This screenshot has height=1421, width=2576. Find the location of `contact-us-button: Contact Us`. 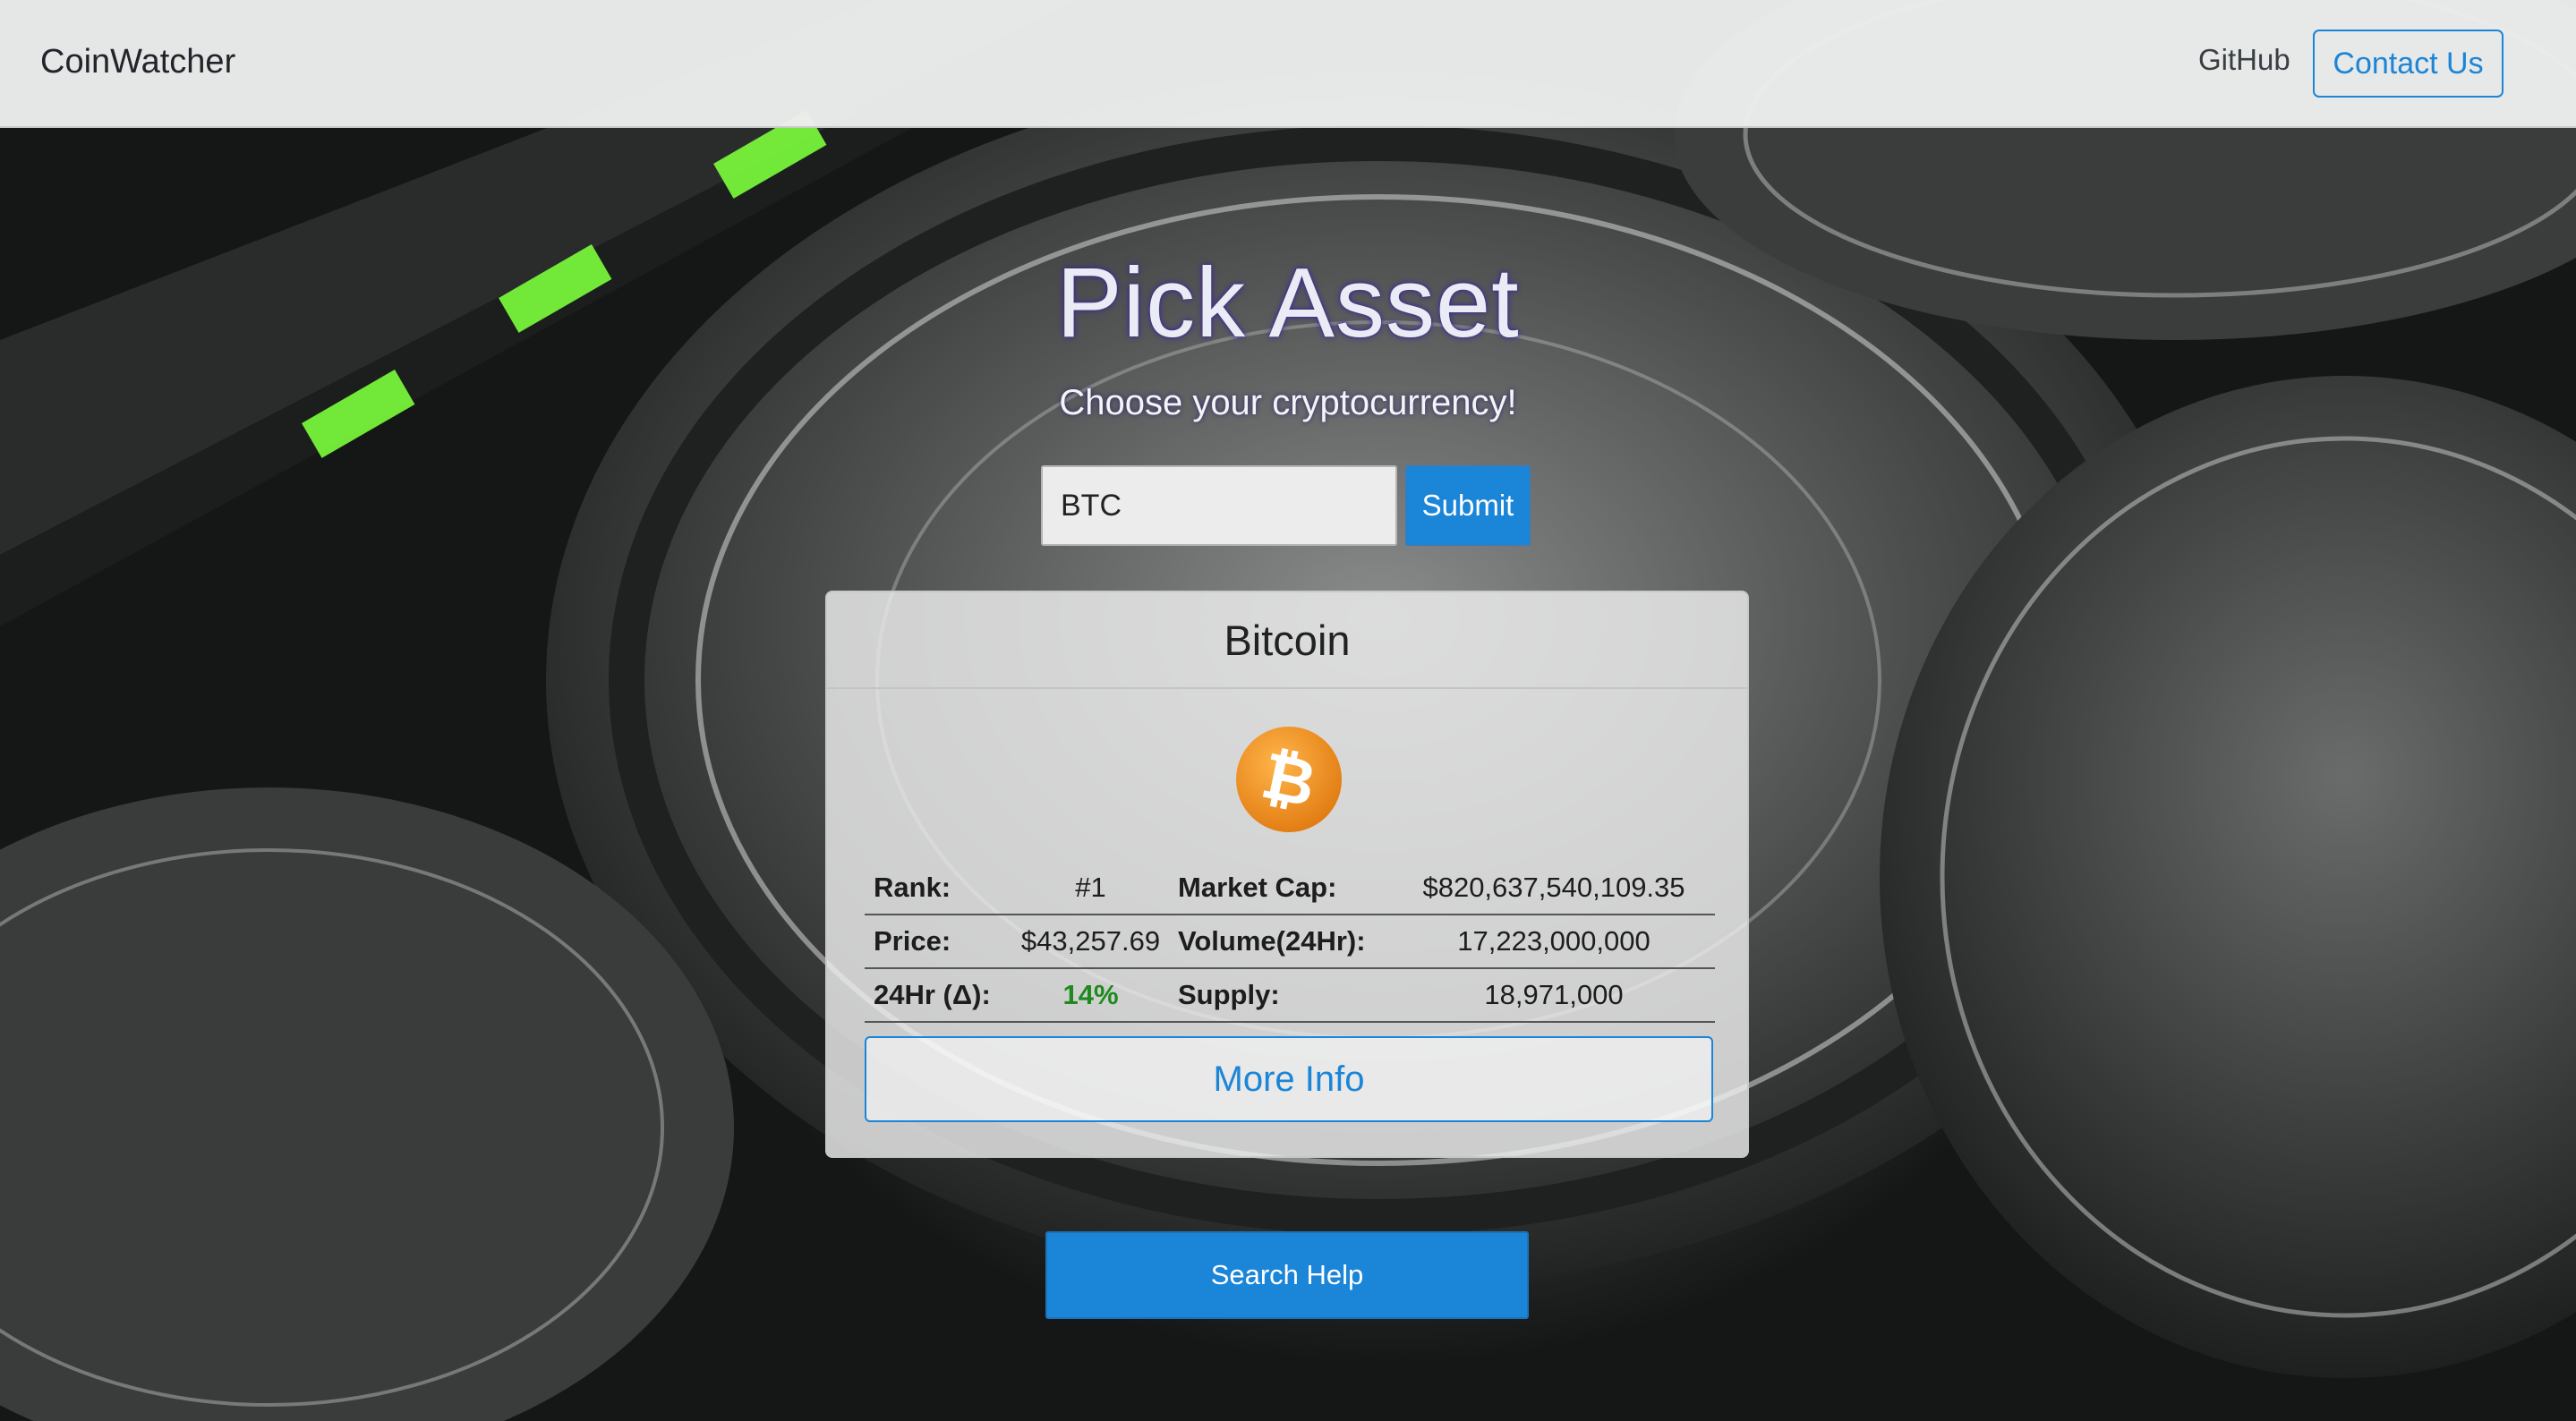

contact-us-button: Contact Us is located at coordinates (2408, 64).